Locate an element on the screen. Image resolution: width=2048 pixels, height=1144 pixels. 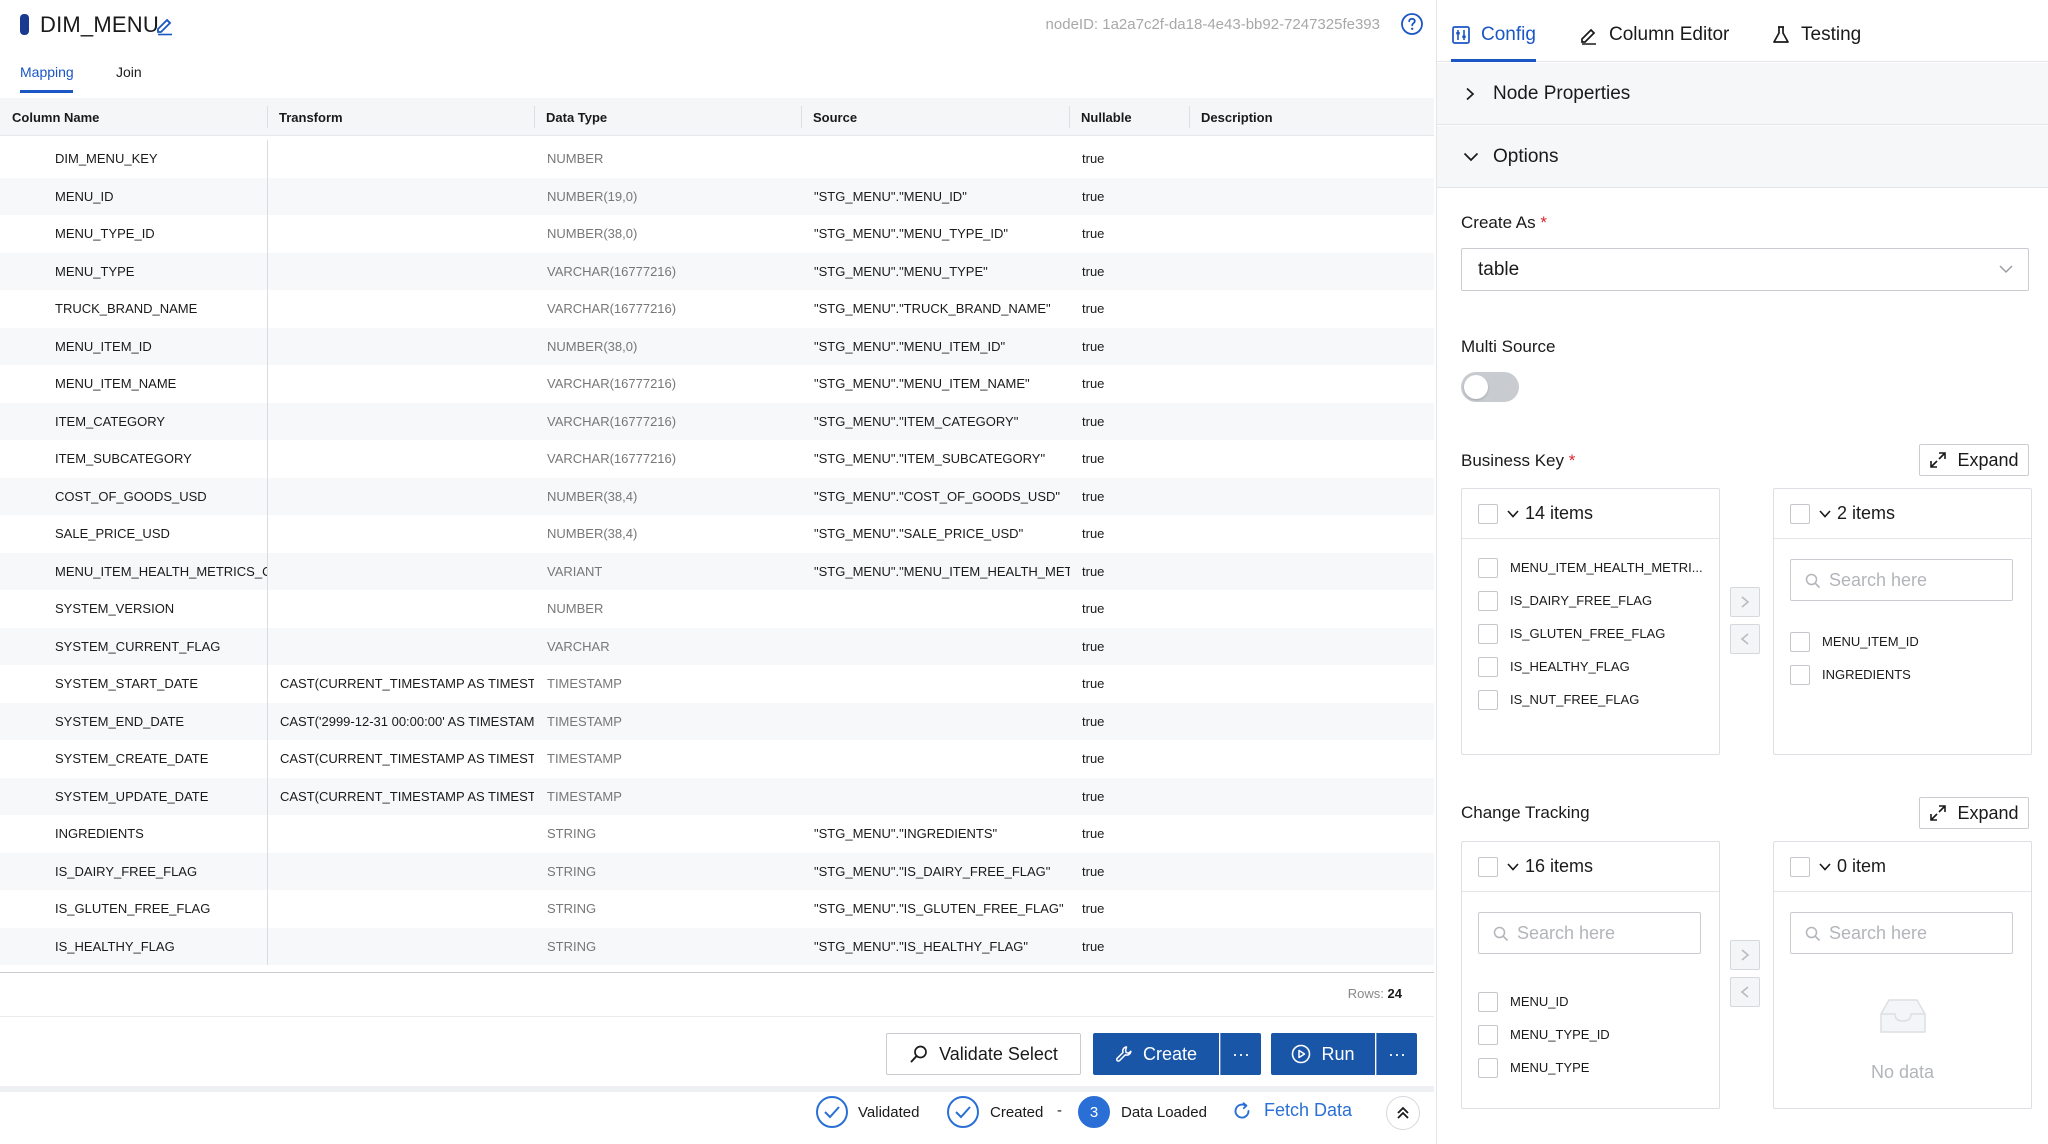
cell-column-name: SYSTEM_START_DATE is located at coordinates (161, 683).